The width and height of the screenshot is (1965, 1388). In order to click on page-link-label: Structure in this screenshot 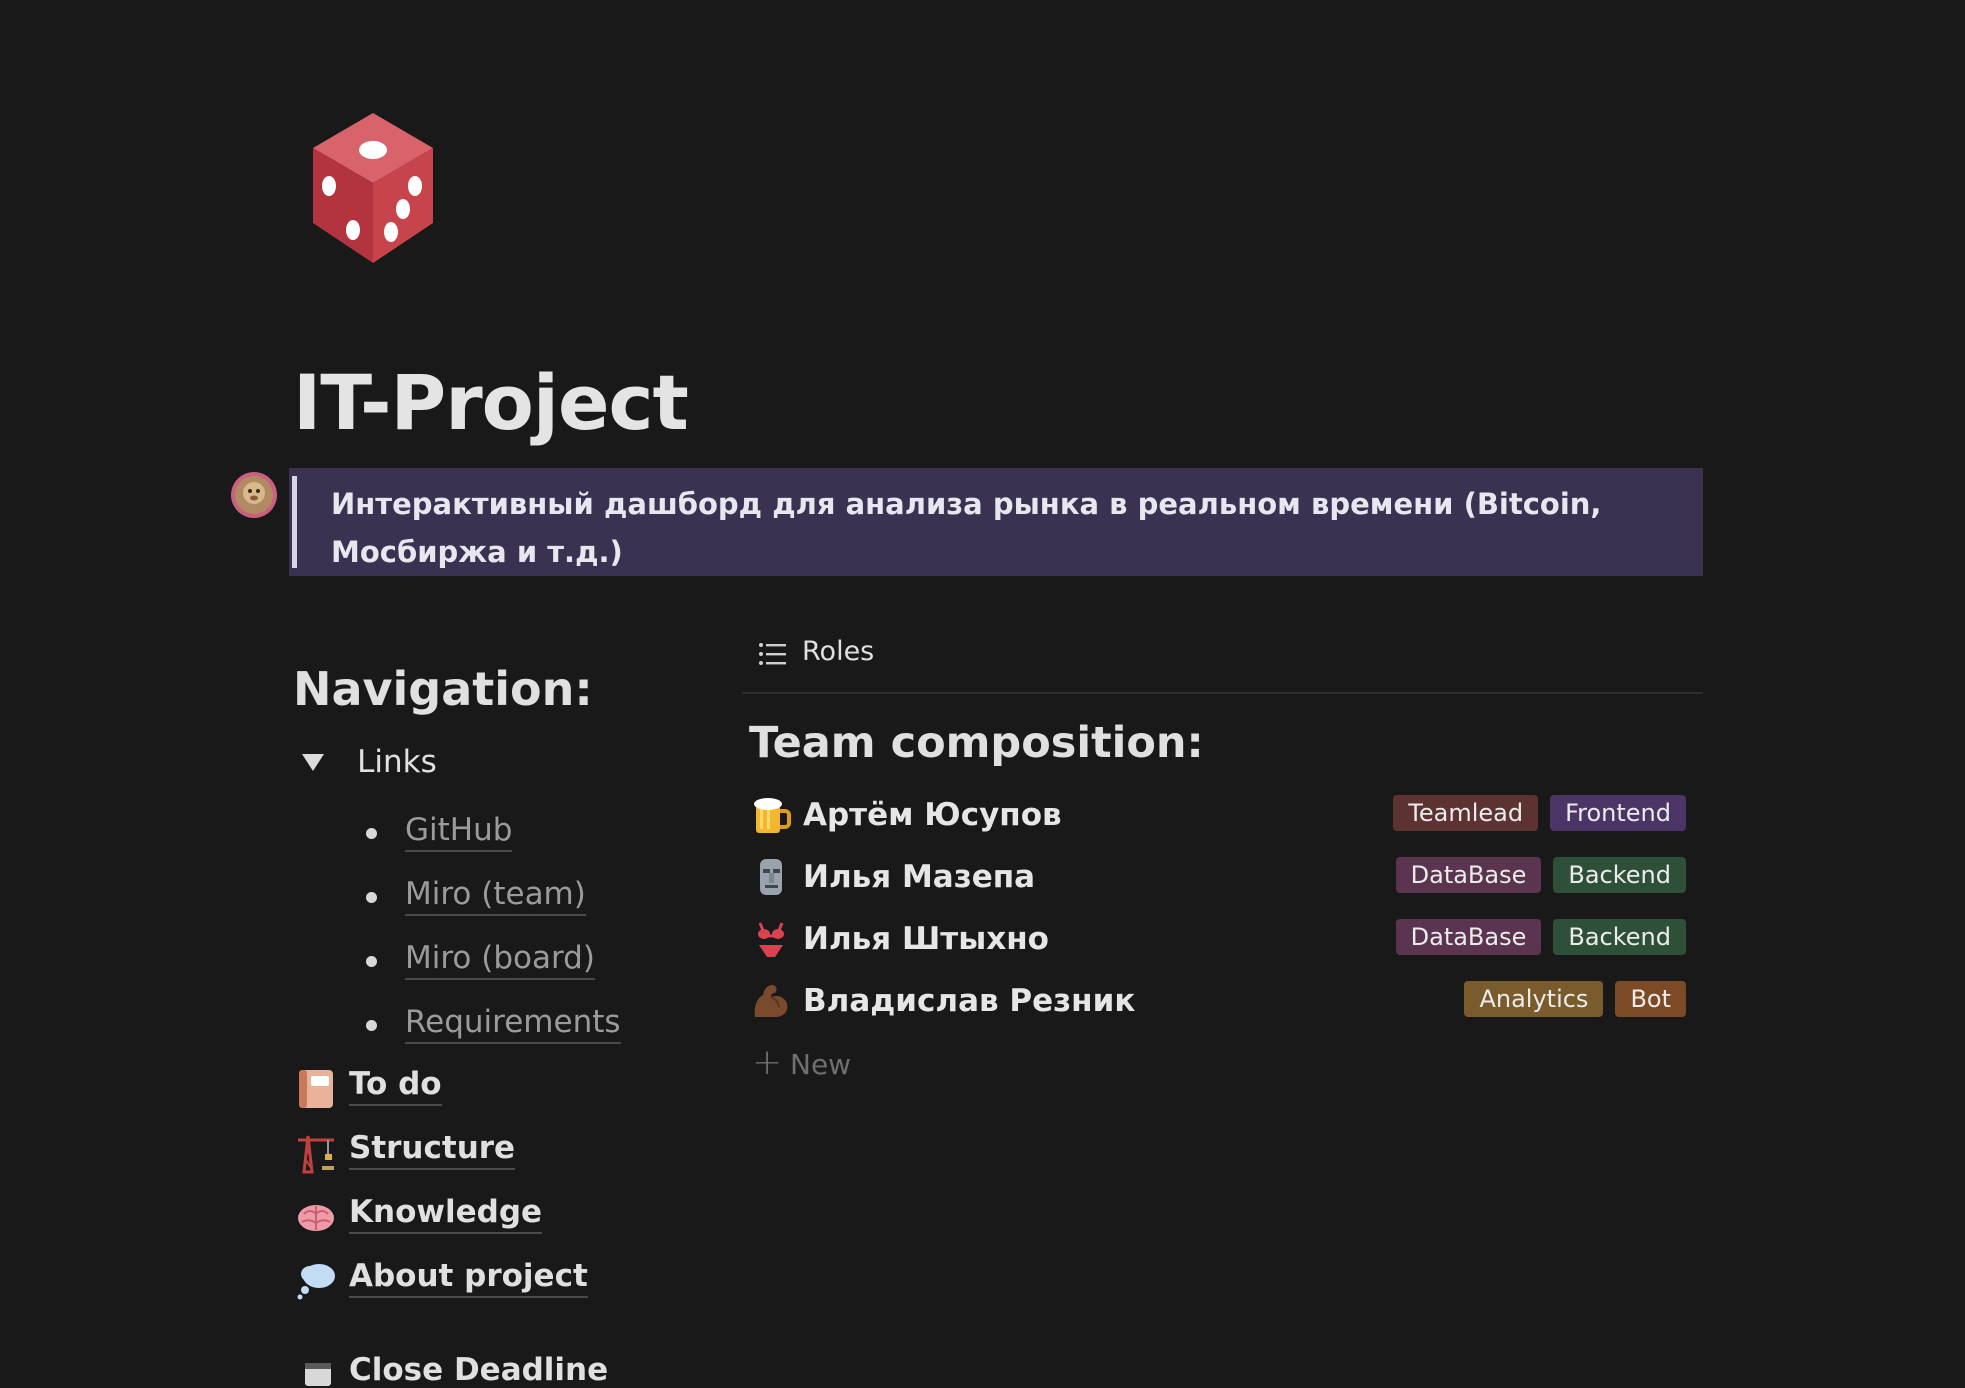, I will do `click(432, 1150)`.